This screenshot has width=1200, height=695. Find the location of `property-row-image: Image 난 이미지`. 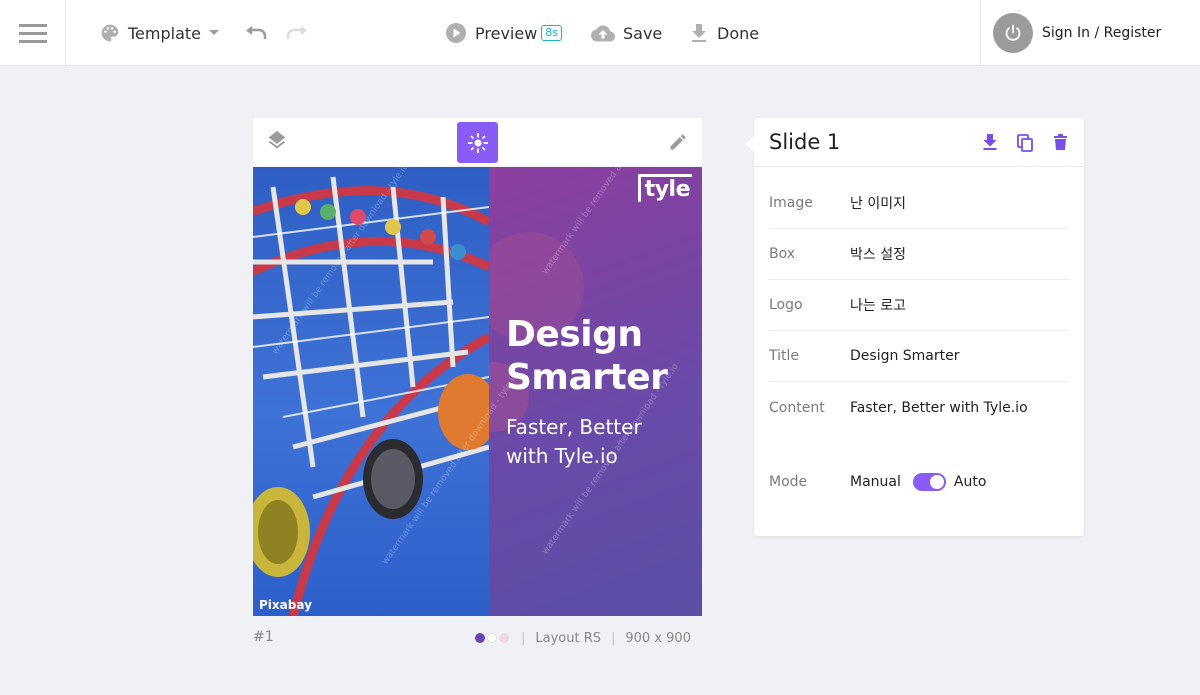

property-row-image: Image 난 이미지 is located at coordinates (919, 203).